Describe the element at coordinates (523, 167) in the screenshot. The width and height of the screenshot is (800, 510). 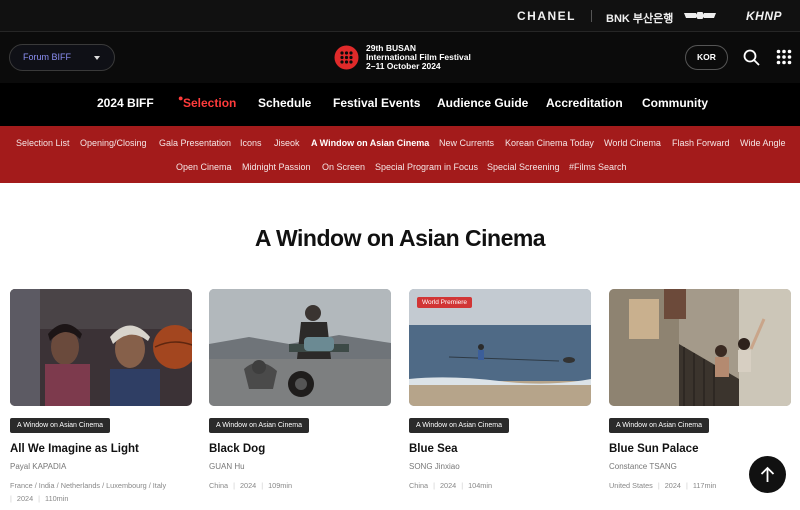
I see `subnav-special-screening: Special Screening` at that location.